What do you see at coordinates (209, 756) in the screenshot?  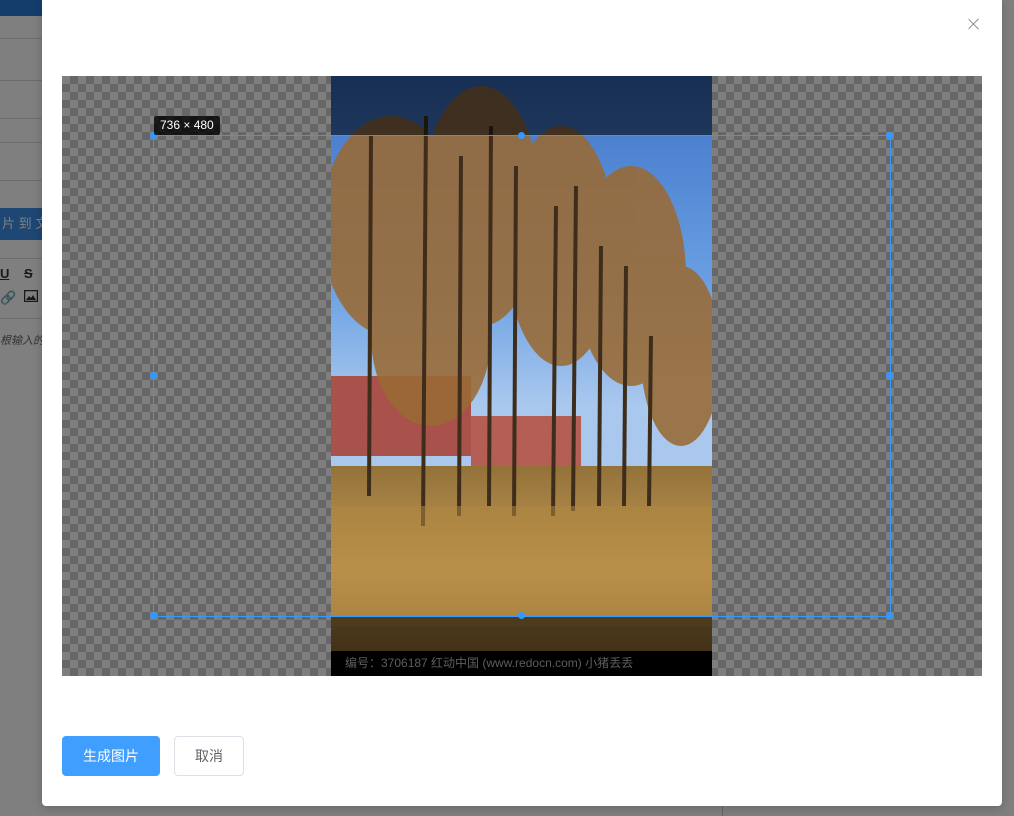 I see `cancel-button: 取消` at bounding box center [209, 756].